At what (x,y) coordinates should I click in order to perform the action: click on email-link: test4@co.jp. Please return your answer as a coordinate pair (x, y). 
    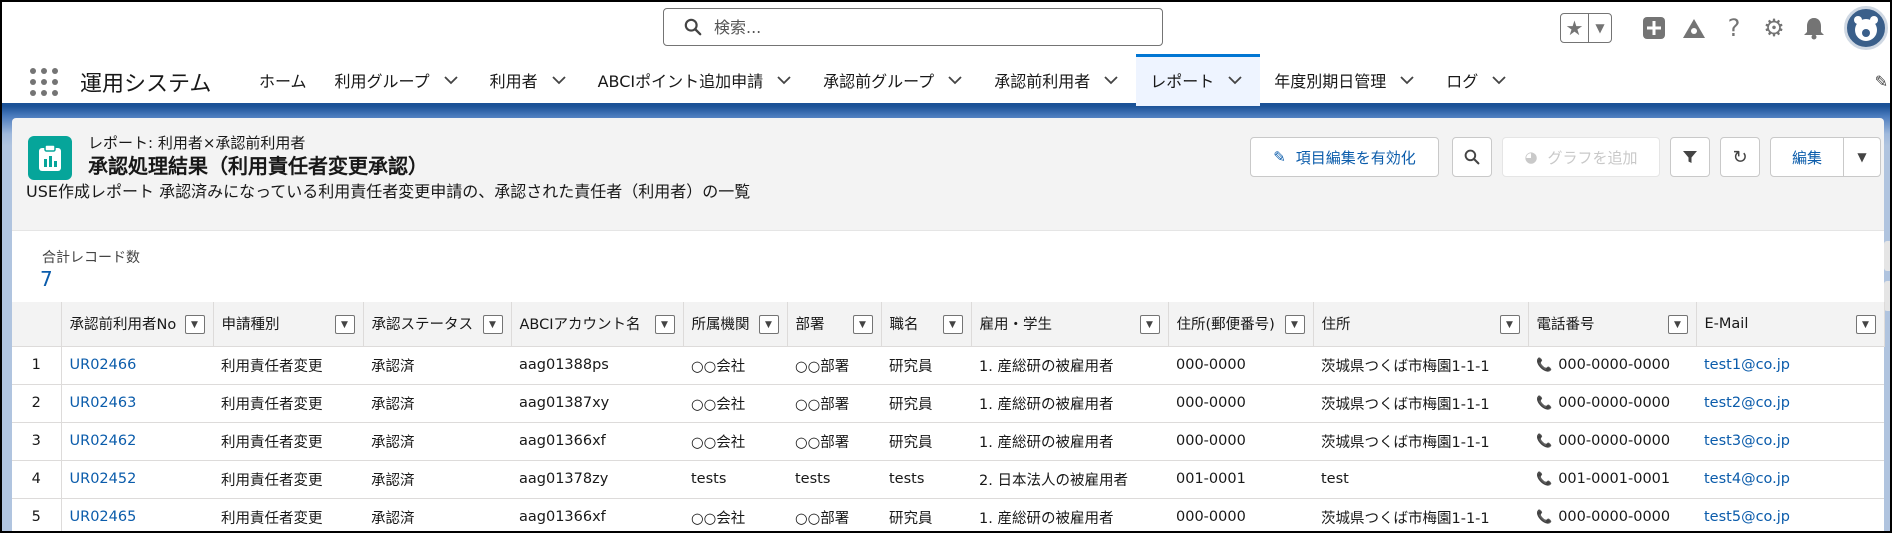
    Looking at the image, I should click on (1790, 479).